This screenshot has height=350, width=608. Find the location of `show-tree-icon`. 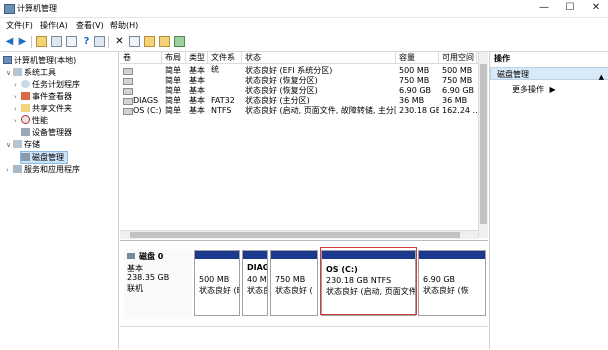

show-tree-icon is located at coordinates (56, 41).